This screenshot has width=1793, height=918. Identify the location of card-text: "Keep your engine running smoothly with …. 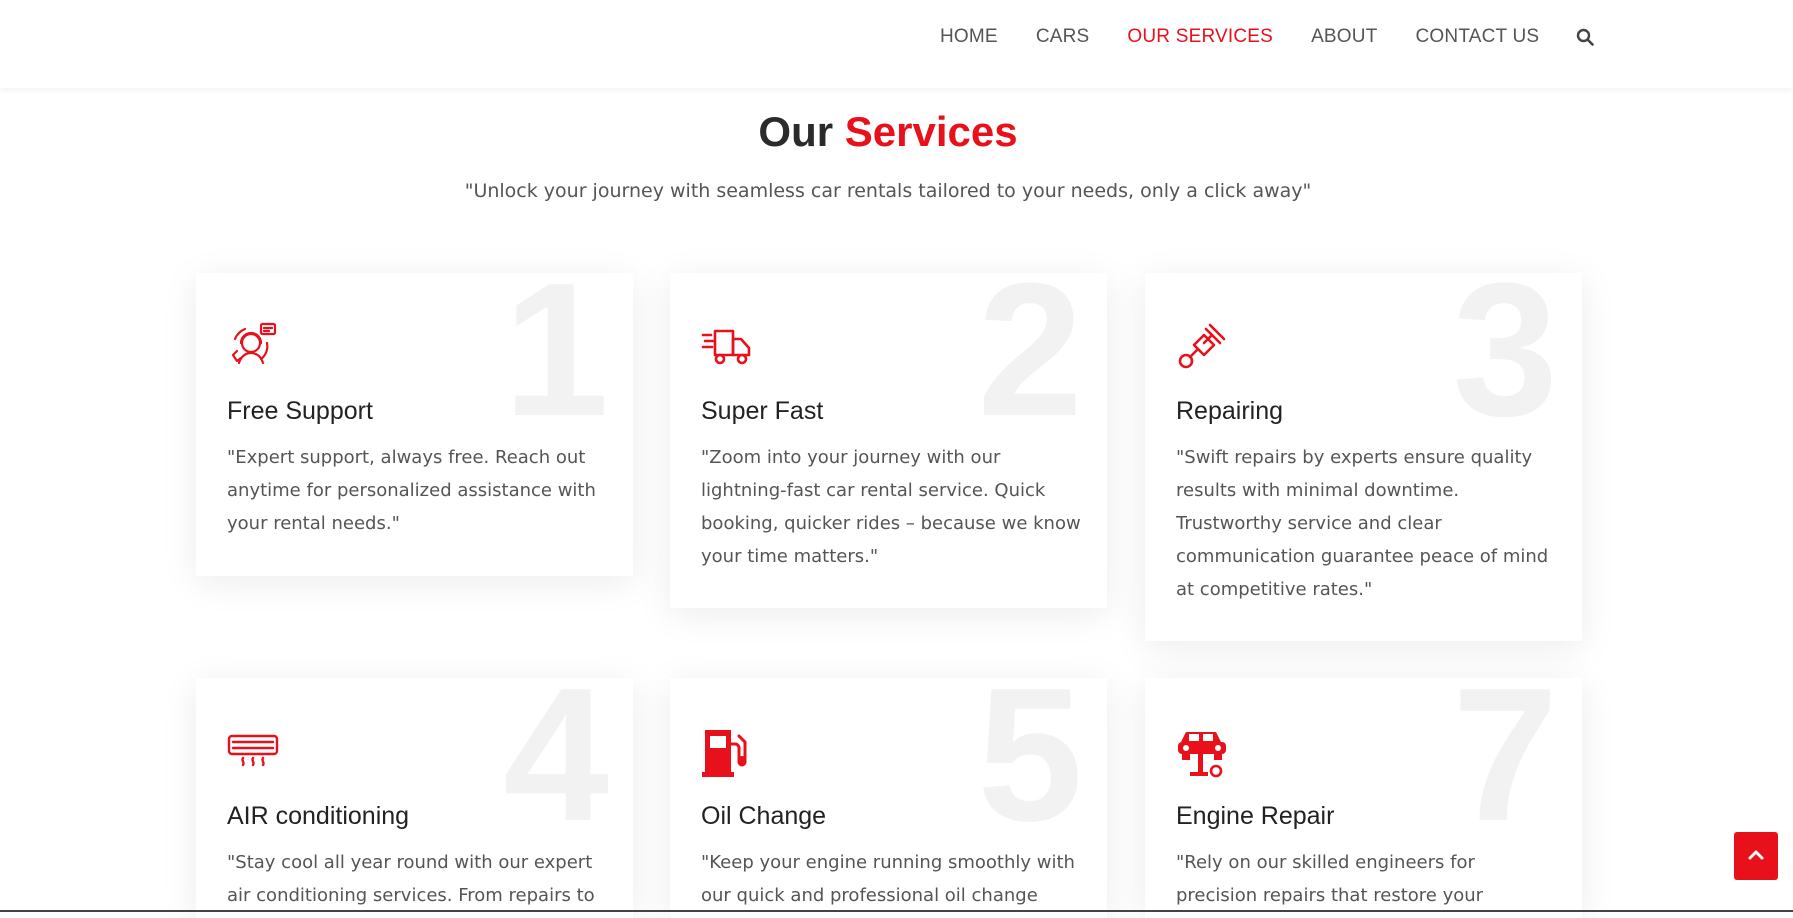
(888, 879).